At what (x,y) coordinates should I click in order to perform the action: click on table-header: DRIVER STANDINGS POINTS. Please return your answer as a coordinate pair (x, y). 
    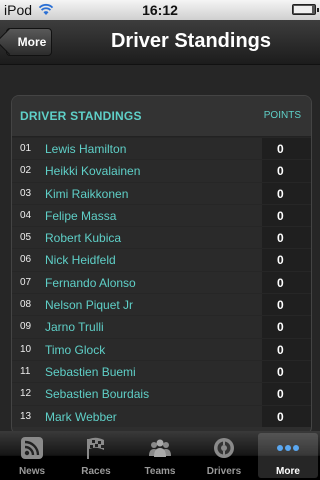
    Looking at the image, I should click on (161, 116).